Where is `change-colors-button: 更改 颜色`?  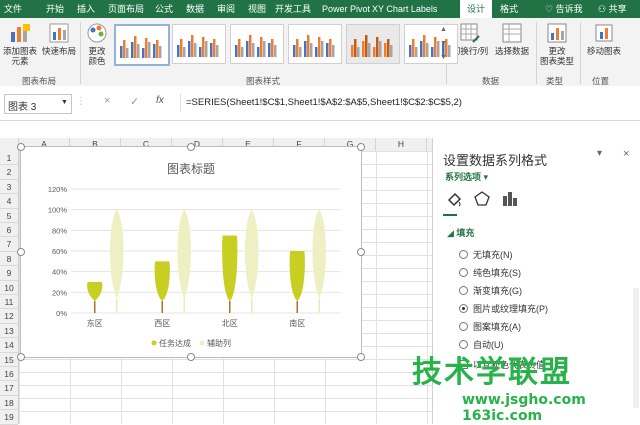
change-colors-button: 更改 颜色 is located at coordinates (97, 44).